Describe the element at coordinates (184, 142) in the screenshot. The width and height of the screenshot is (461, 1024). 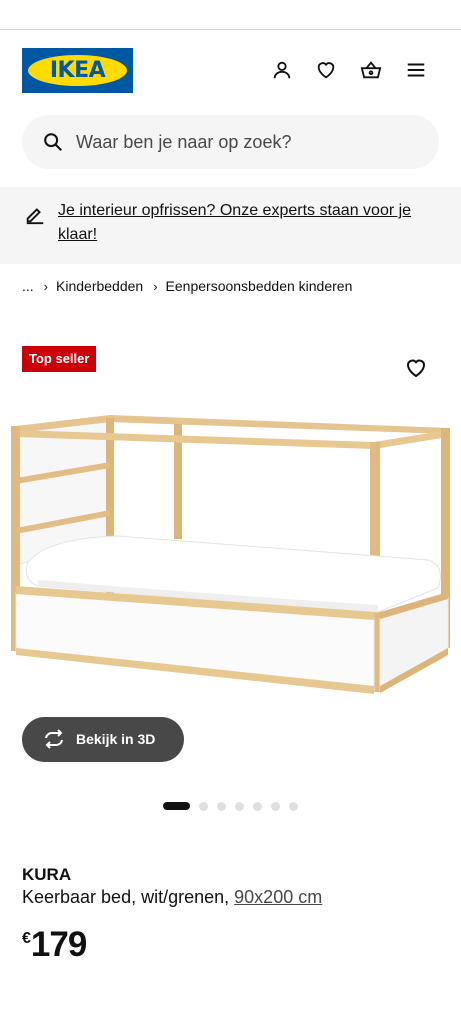
I see `search-placeholder: Waar ben je naar op zoek?` at that location.